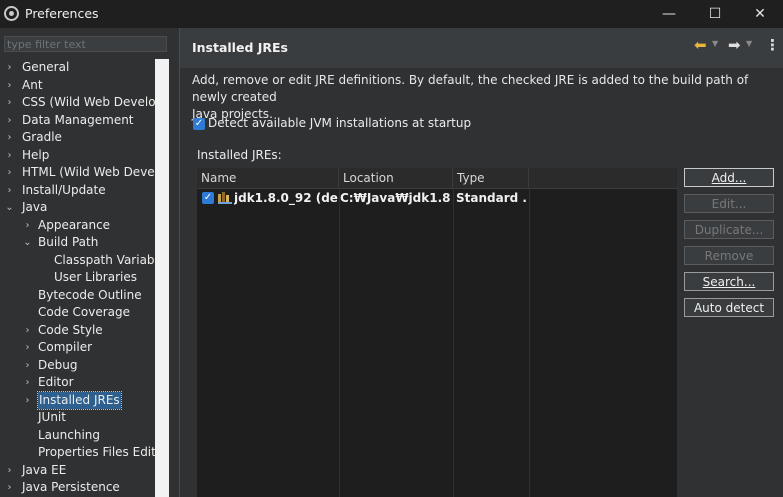 The width and height of the screenshot is (783, 497). I want to click on tree-item: Bytecode Outline, so click(77, 295).